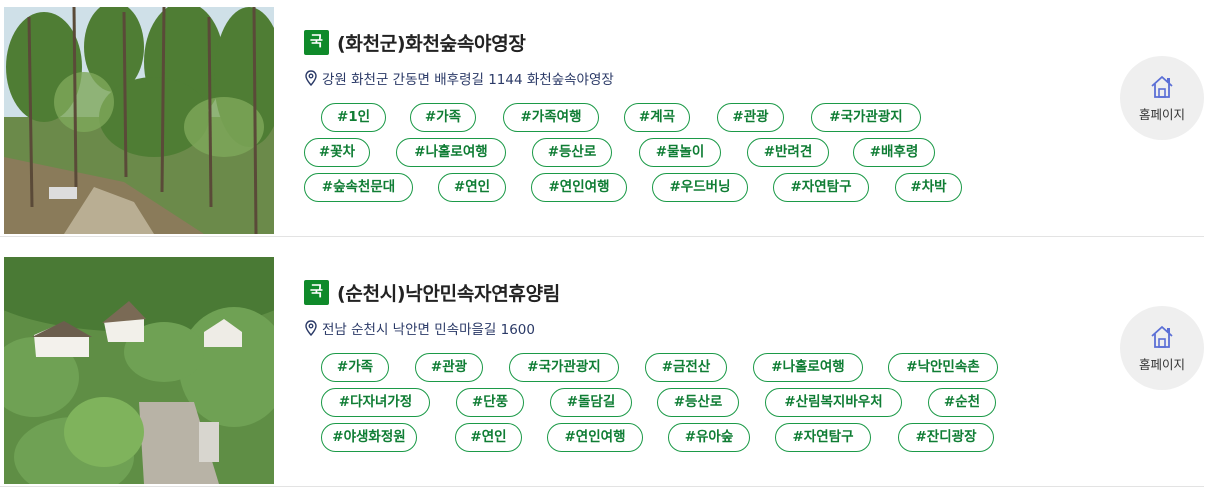  What do you see at coordinates (428, 330) in the screenshot?
I see `address-text: 전남 순천시 낙안면 민속마을길 1600` at bounding box center [428, 330].